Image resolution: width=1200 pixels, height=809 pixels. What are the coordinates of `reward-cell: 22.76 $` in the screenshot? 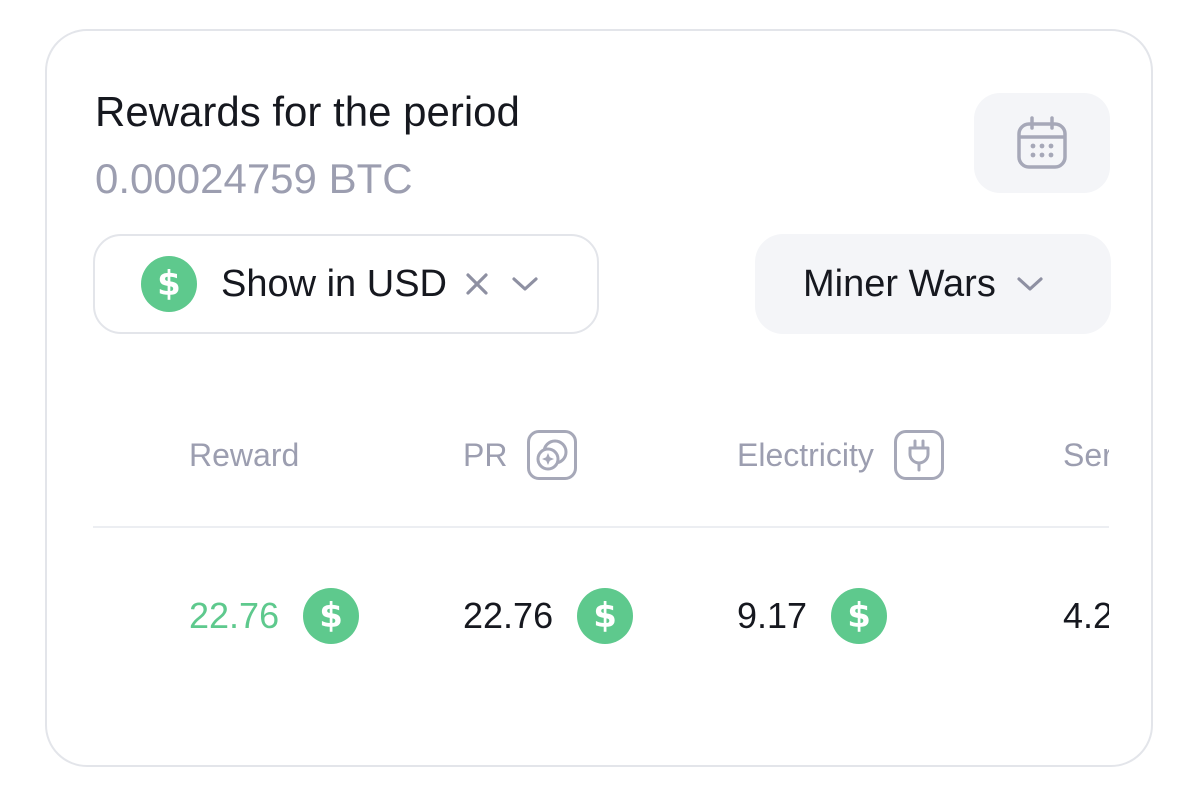 It's located at (274, 616).